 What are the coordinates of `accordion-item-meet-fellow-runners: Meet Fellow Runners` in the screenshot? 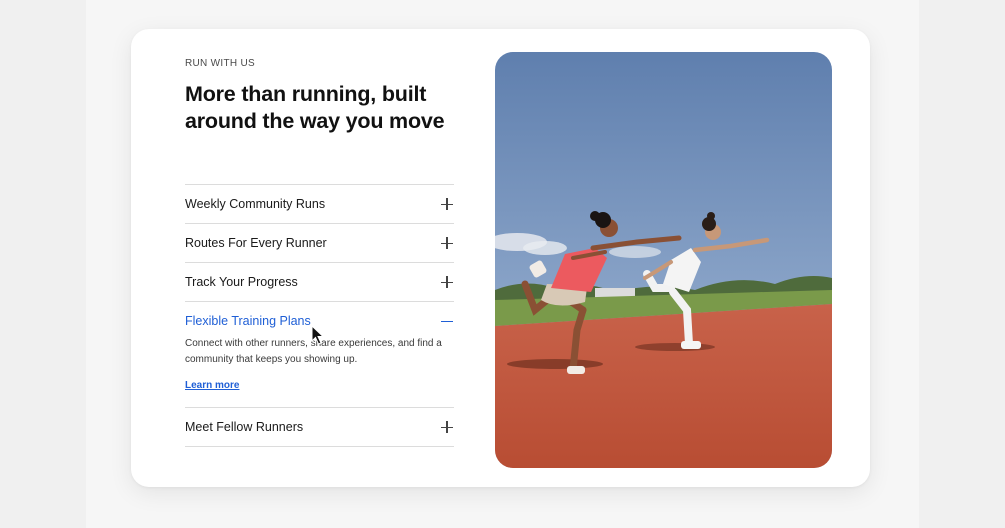 It's located at (319, 427).